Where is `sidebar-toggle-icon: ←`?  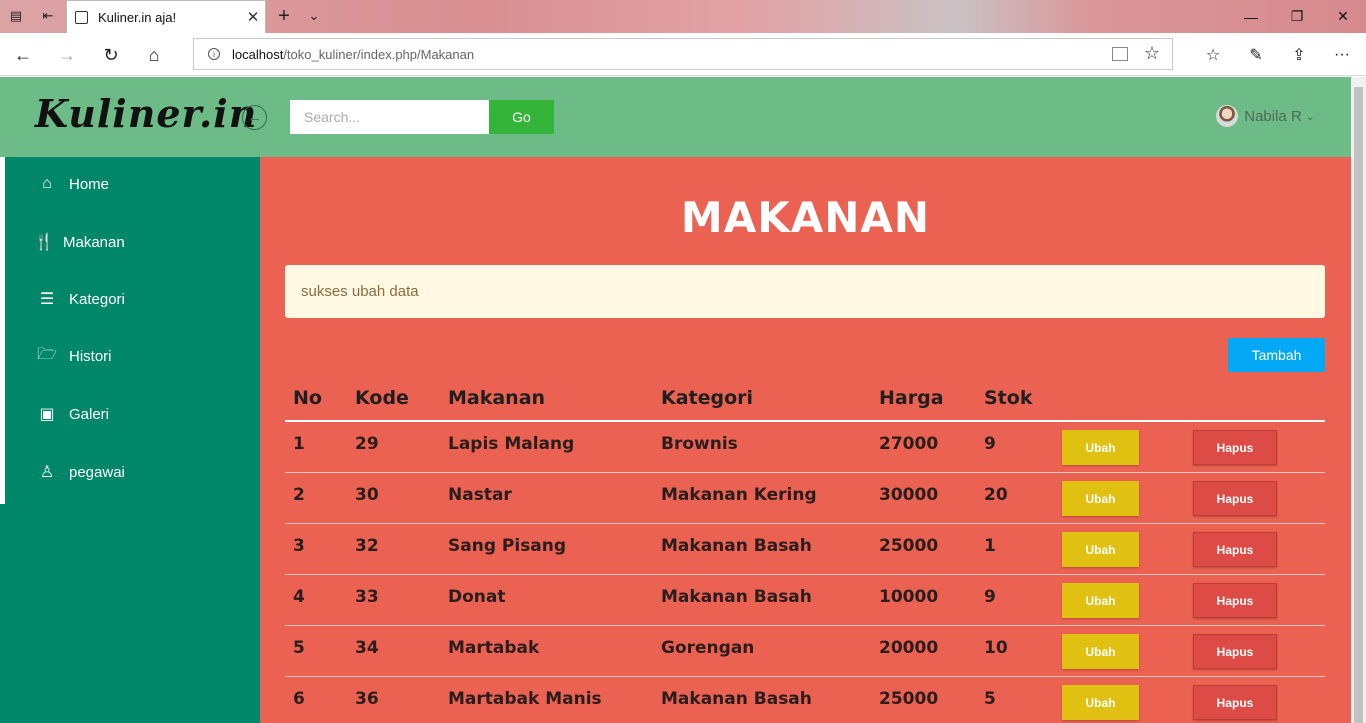
sidebar-toggle-icon: ← is located at coordinates (254, 117).